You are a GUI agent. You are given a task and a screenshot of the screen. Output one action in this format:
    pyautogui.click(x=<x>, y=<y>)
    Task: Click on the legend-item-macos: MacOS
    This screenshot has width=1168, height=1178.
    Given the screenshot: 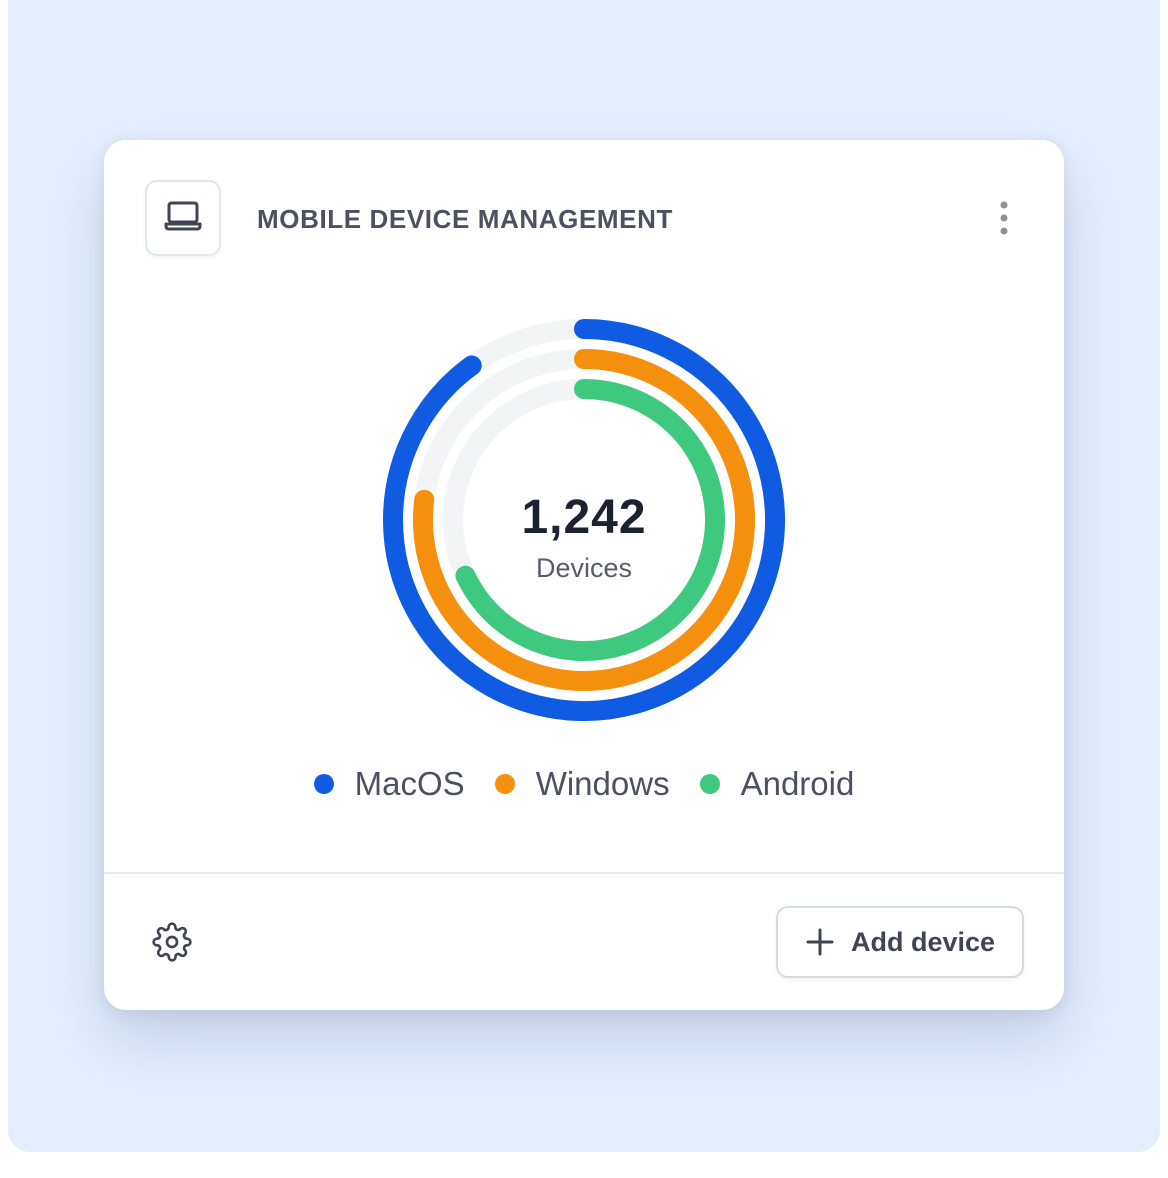 What is the action you would take?
    pyautogui.click(x=389, y=784)
    